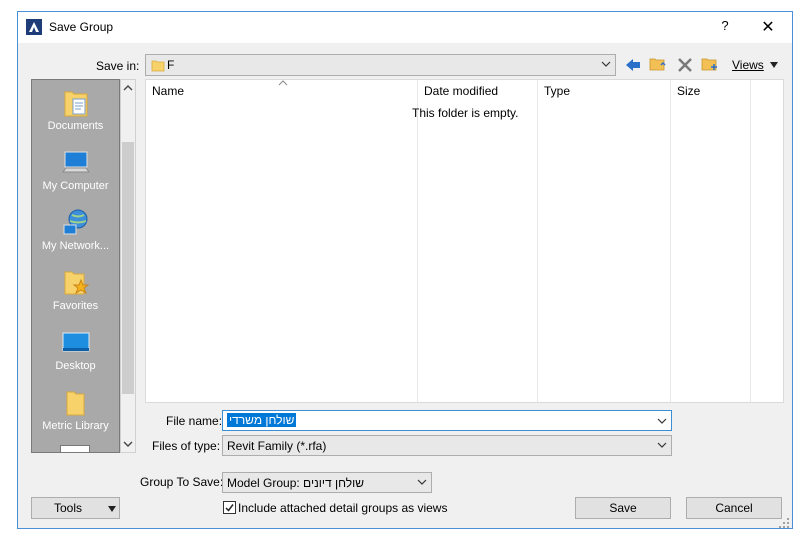 The width and height of the screenshot is (809, 557). I want to click on dialog-title: Save Group, so click(81, 27).